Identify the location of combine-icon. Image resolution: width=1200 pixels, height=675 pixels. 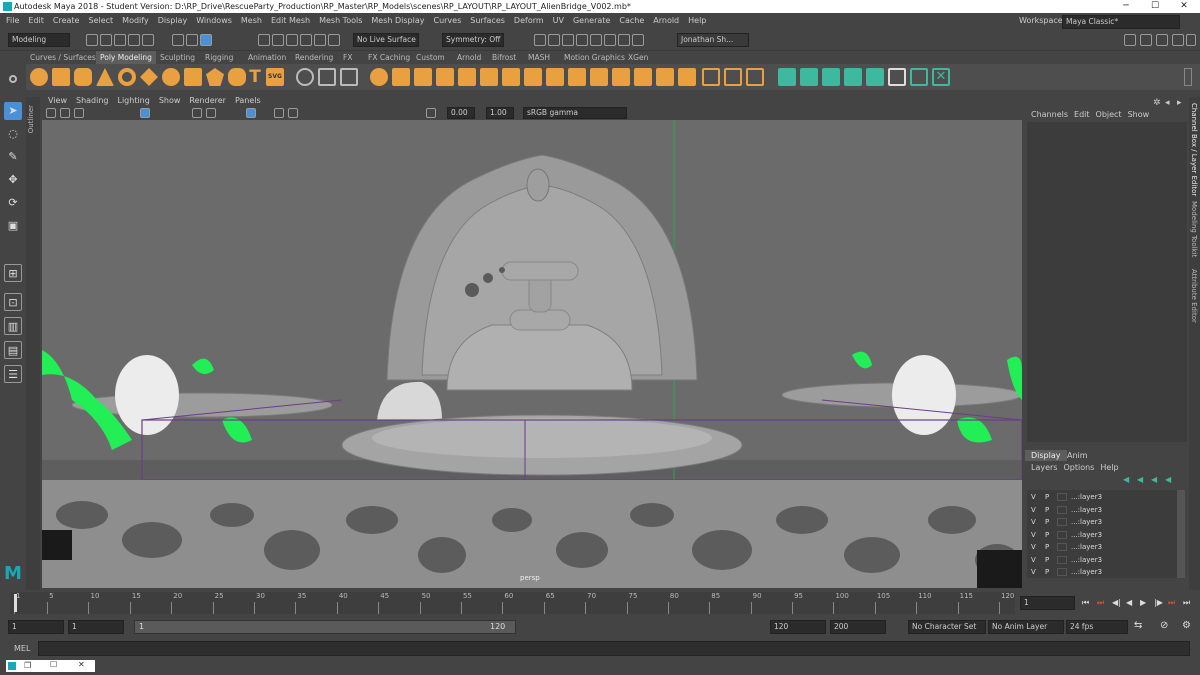
(327, 77).